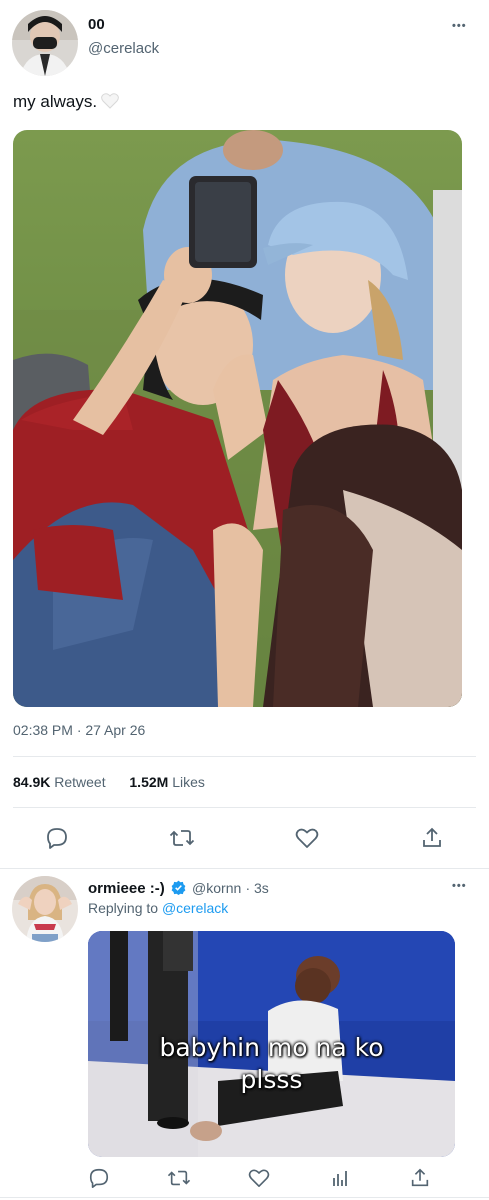  What do you see at coordinates (79, 730) in the screenshot?
I see `tweet-timestamp: 02:38 PM · 27 Apr 26` at bounding box center [79, 730].